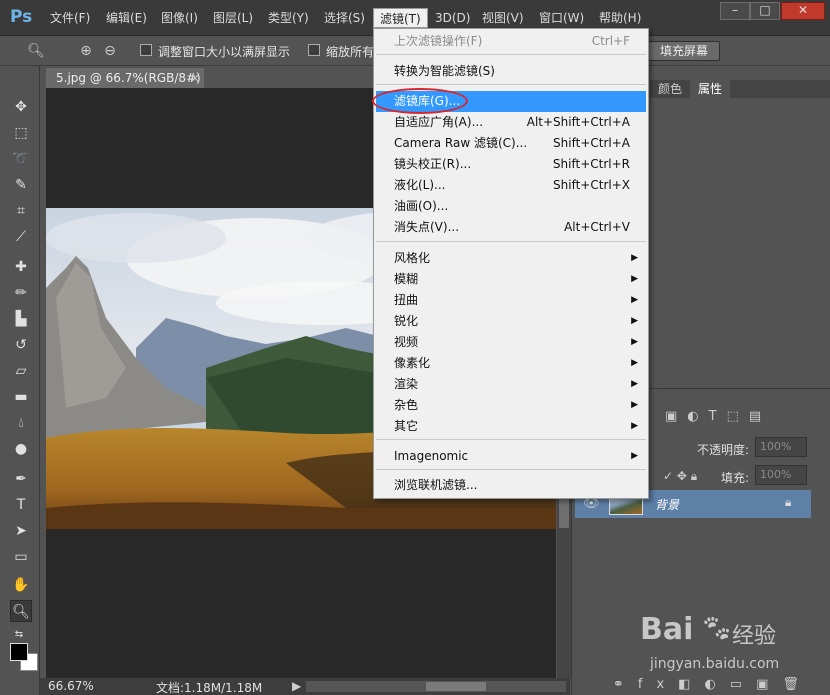 The height and width of the screenshot is (695, 830). I want to click on zoom-icon: 🔍︎, so click(36, 51).